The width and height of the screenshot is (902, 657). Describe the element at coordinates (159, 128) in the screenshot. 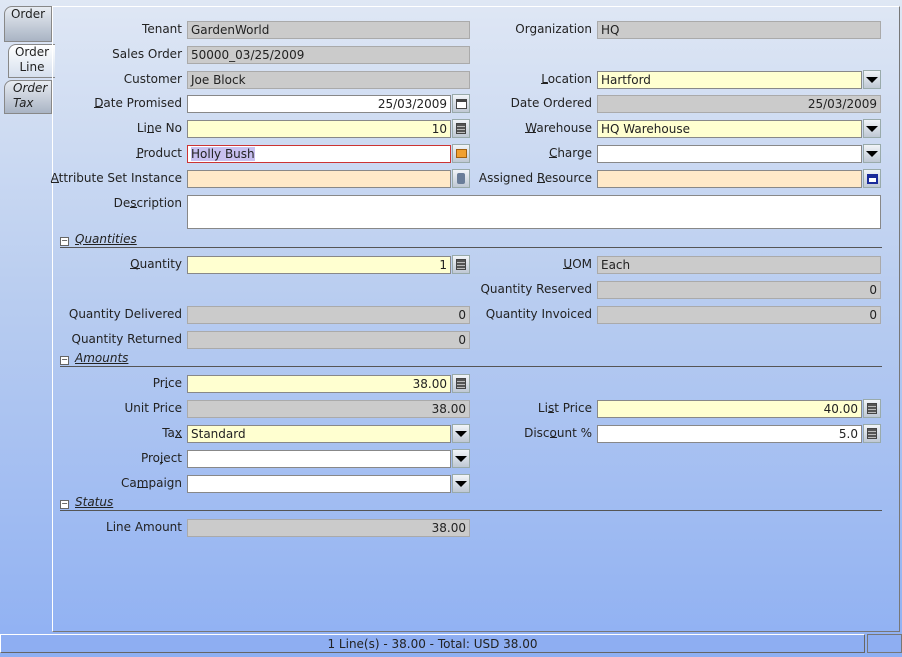

I see `line-no-label: Line No` at that location.